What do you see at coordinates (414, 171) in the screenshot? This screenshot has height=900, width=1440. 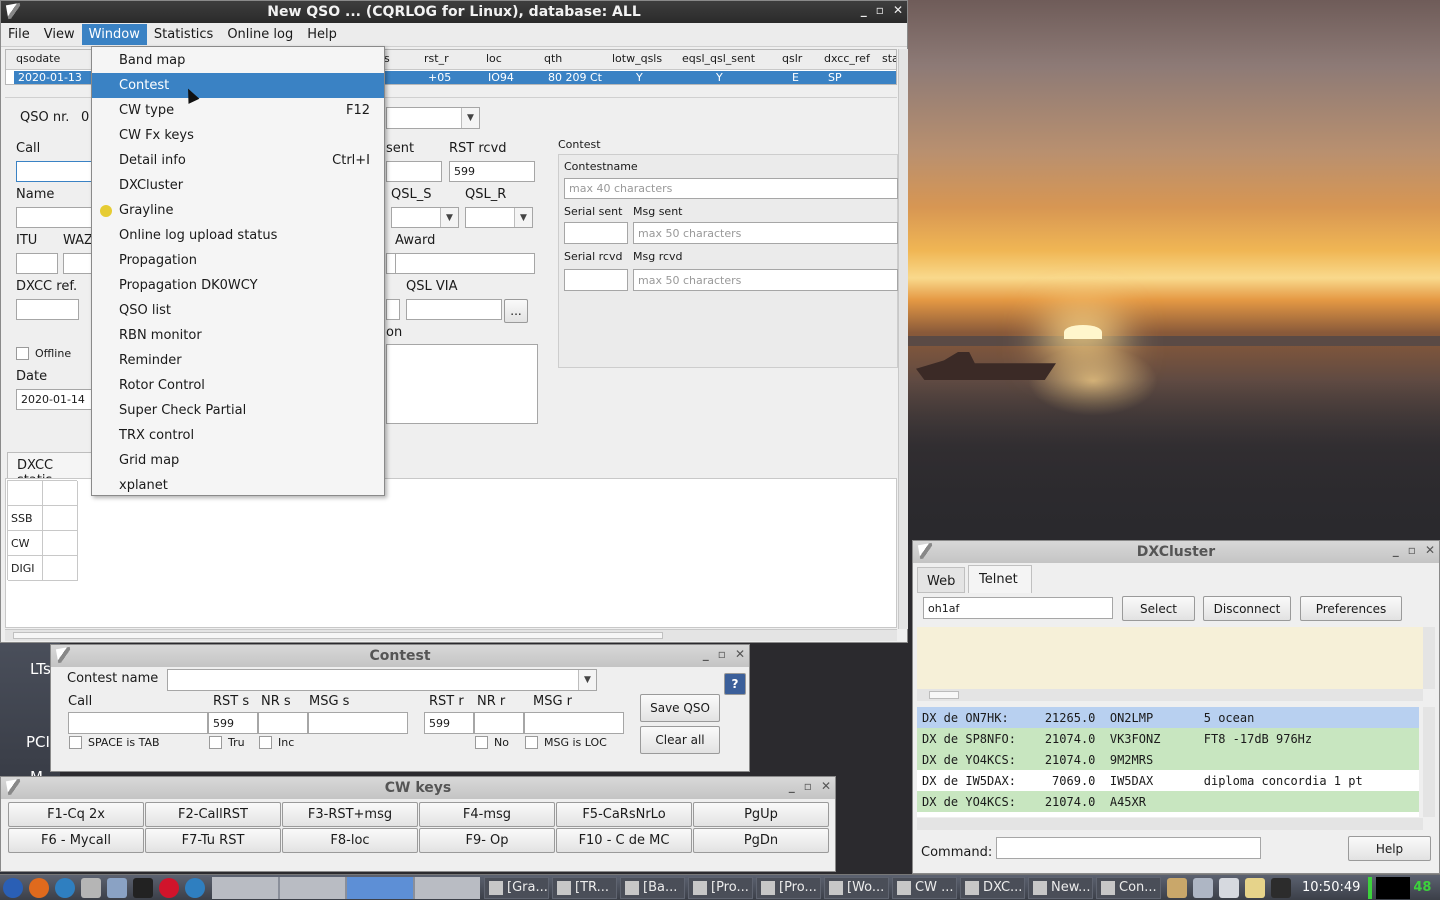 I see `rst-sent-input` at bounding box center [414, 171].